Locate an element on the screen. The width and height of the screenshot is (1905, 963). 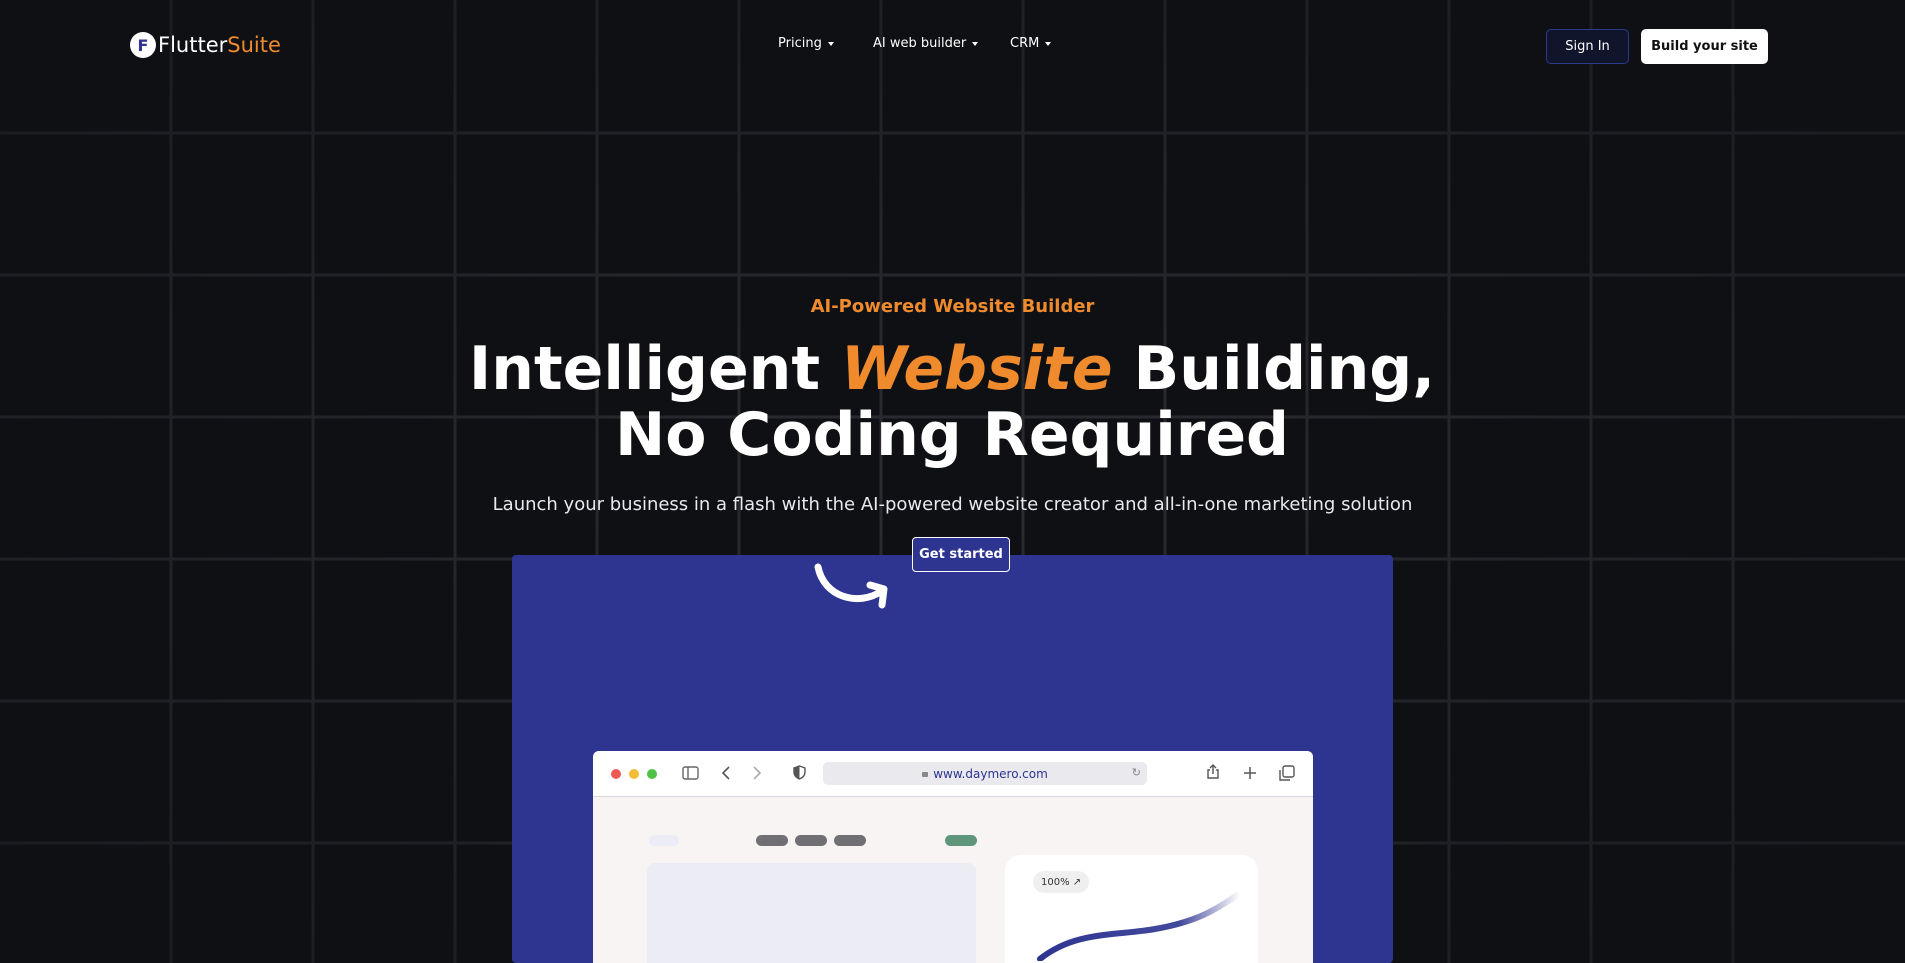
shield-icon is located at coordinates (799, 772).